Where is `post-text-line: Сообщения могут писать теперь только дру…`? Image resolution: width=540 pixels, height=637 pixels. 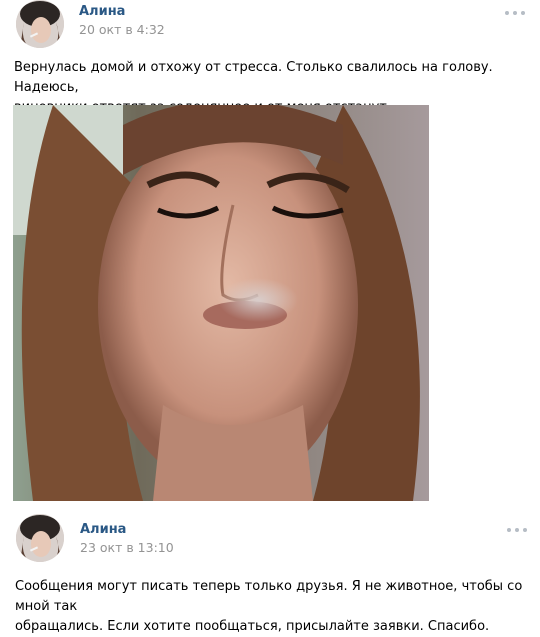 post-text-line: Сообщения могут писать теперь только дру… is located at coordinates (269, 596).